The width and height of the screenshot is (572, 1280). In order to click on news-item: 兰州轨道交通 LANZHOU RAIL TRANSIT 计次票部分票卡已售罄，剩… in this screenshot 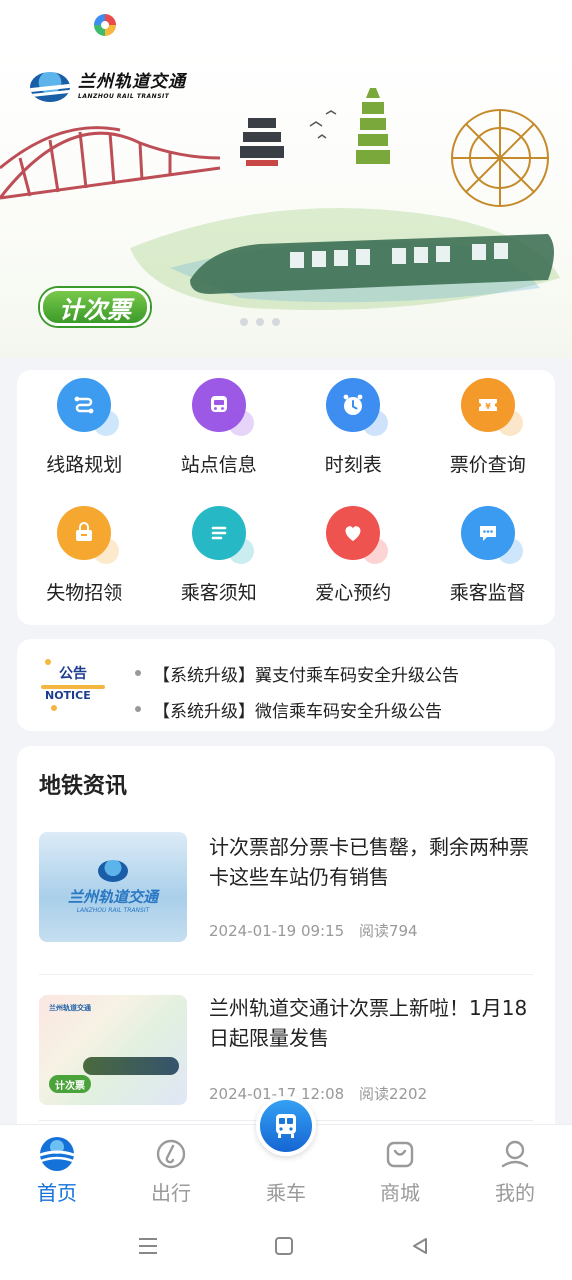, I will do `click(286, 901)`.